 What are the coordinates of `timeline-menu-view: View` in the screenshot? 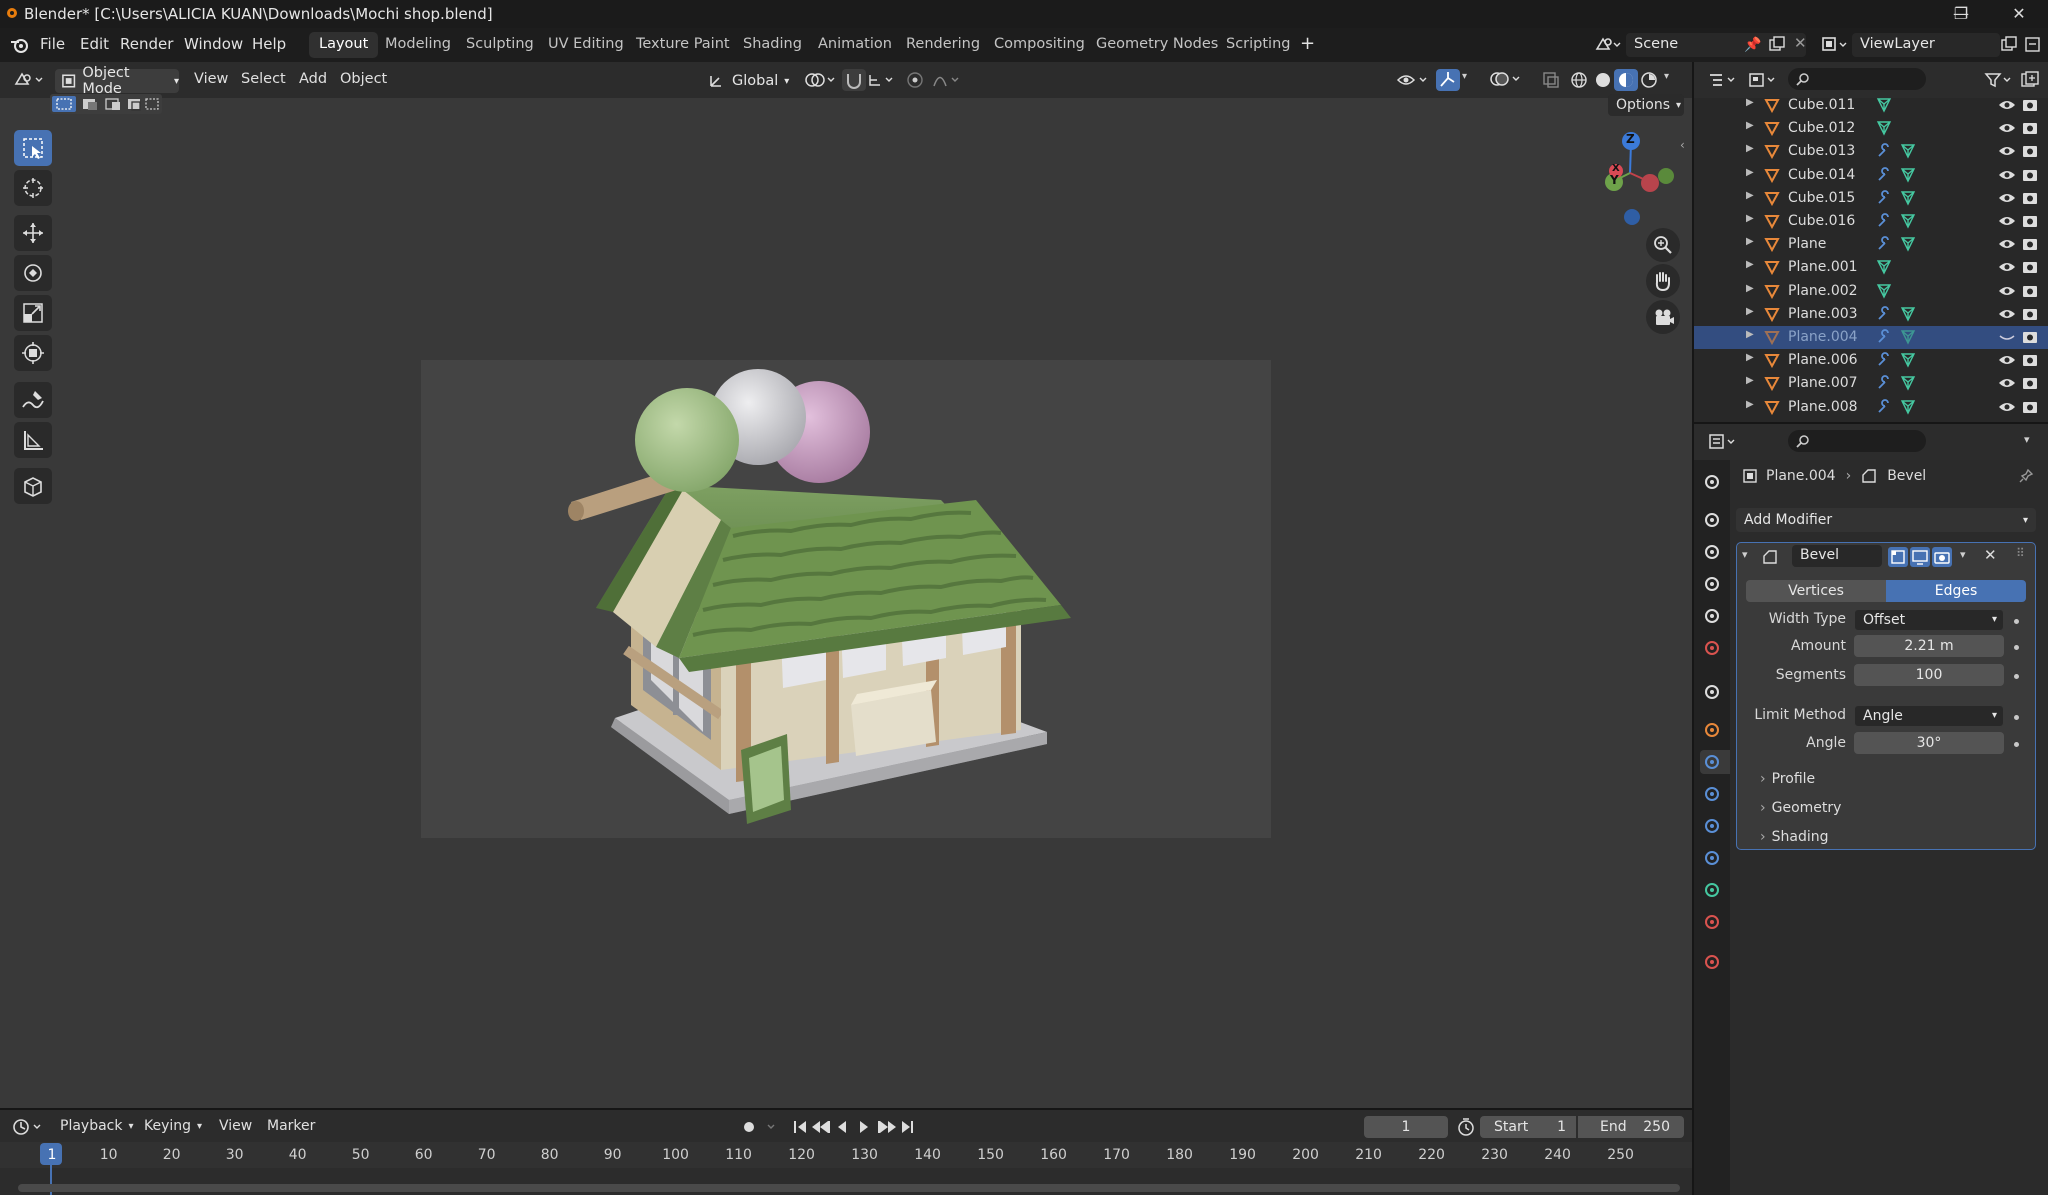 It's located at (235, 1126).